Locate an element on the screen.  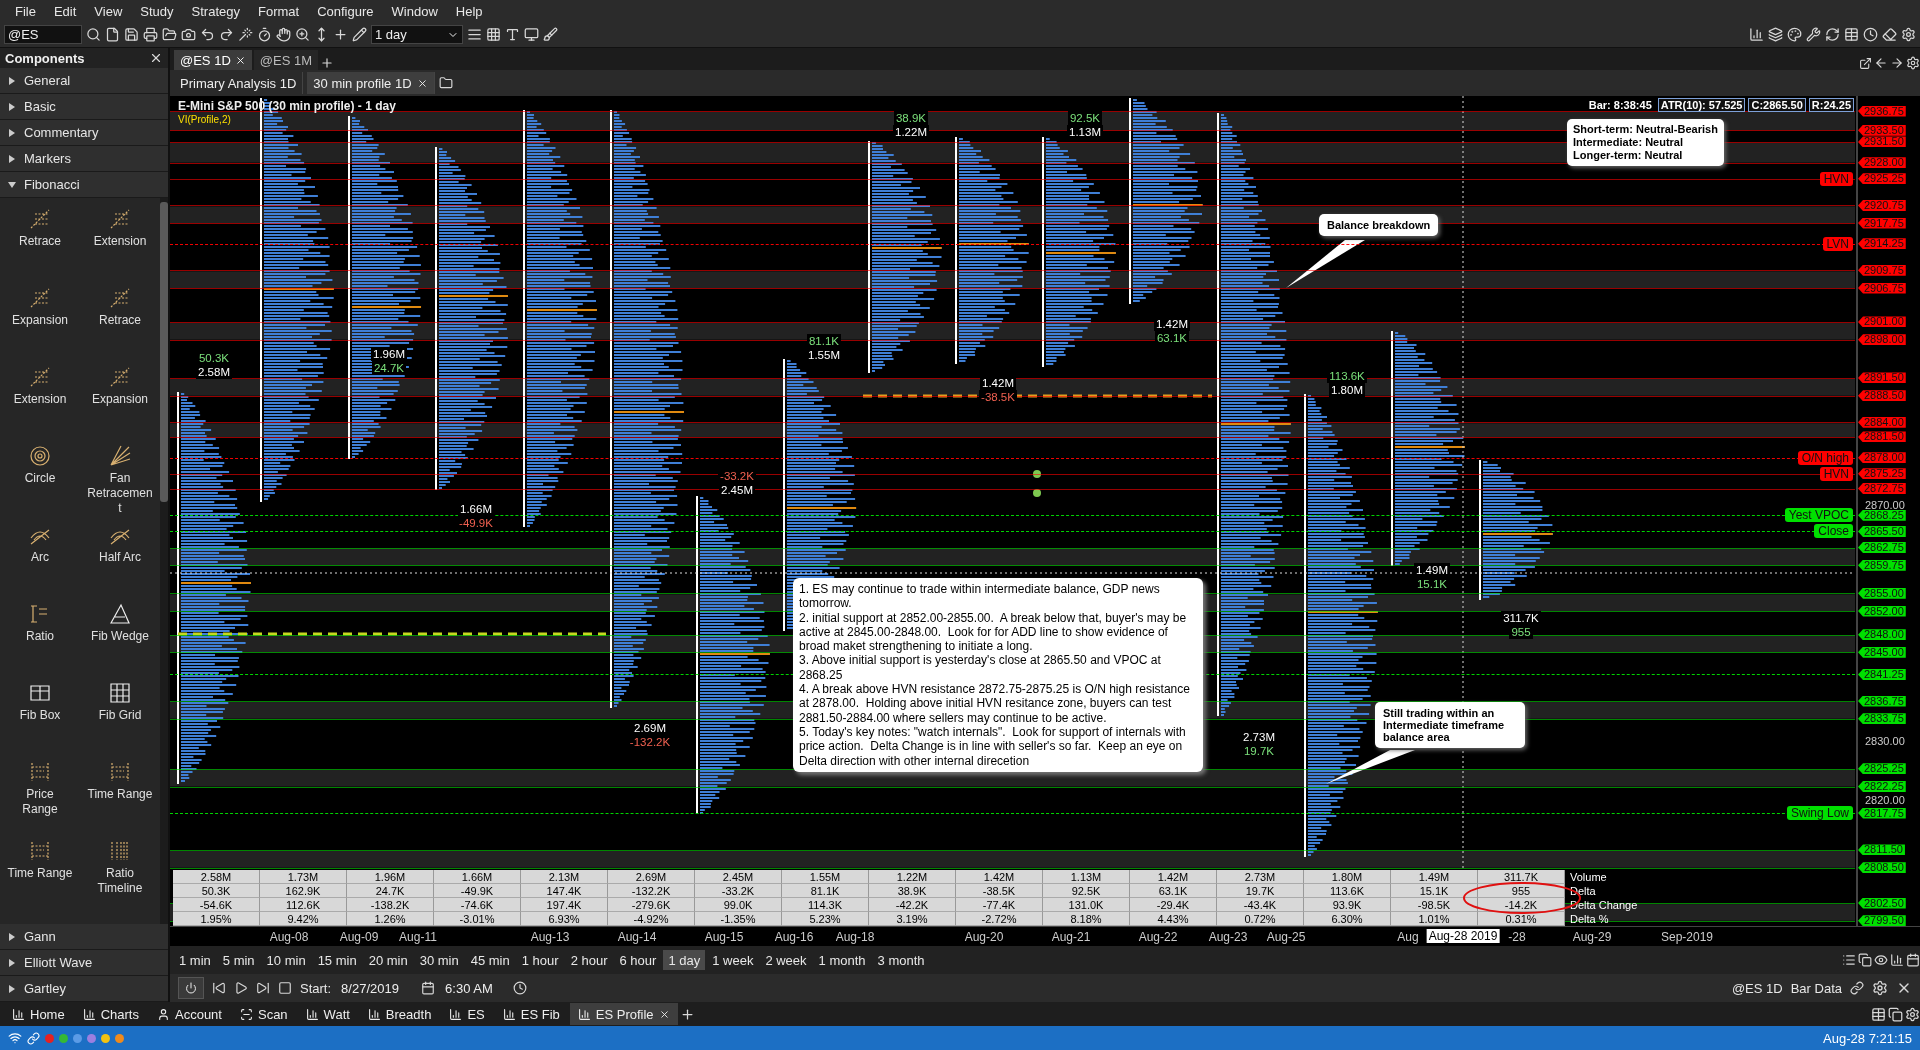
menu-item: Study is located at coordinates (157, 11).